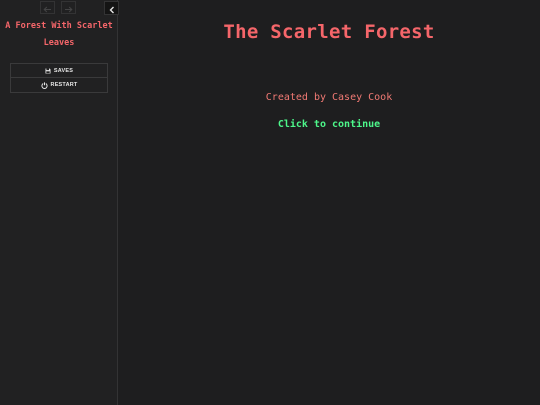 The height and width of the screenshot is (405, 540). What do you see at coordinates (329, 97) in the screenshot?
I see `author-byline: Created by Casey Cook` at bounding box center [329, 97].